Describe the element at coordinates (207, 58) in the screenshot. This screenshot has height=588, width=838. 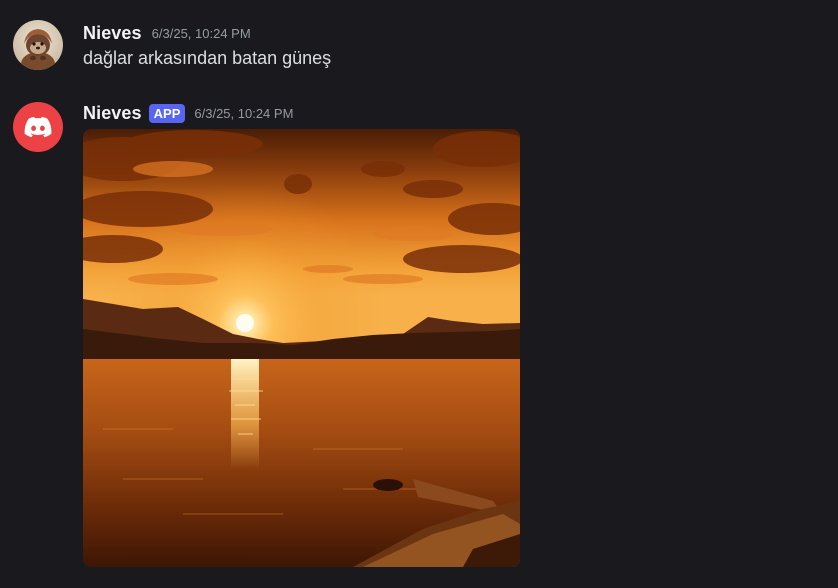
I see `message-text: dağlar arkasından batan güneş` at that location.